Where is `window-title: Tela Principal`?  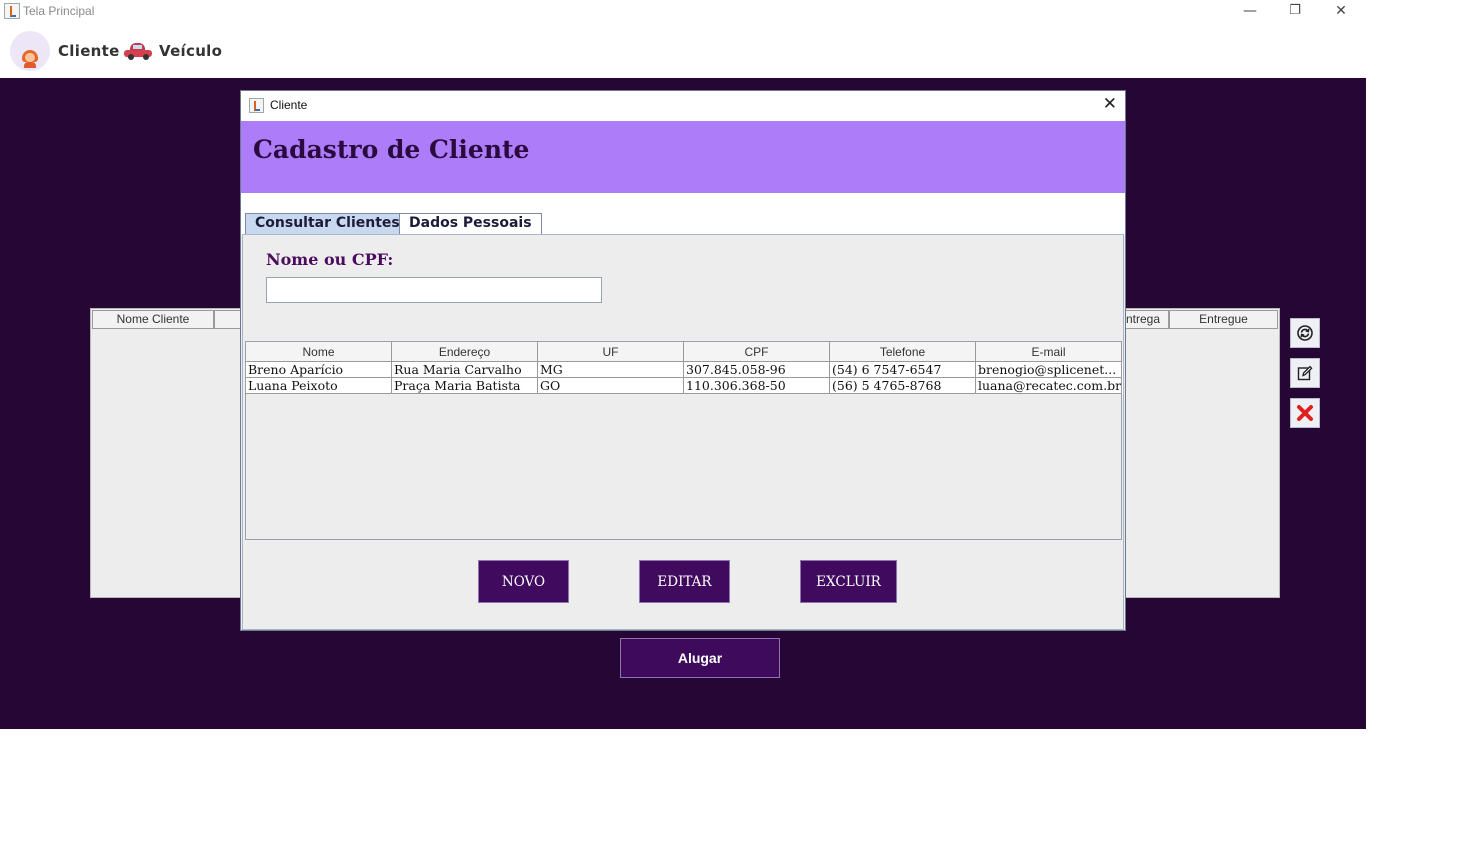
window-title: Tela Principal is located at coordinates (59, 11).